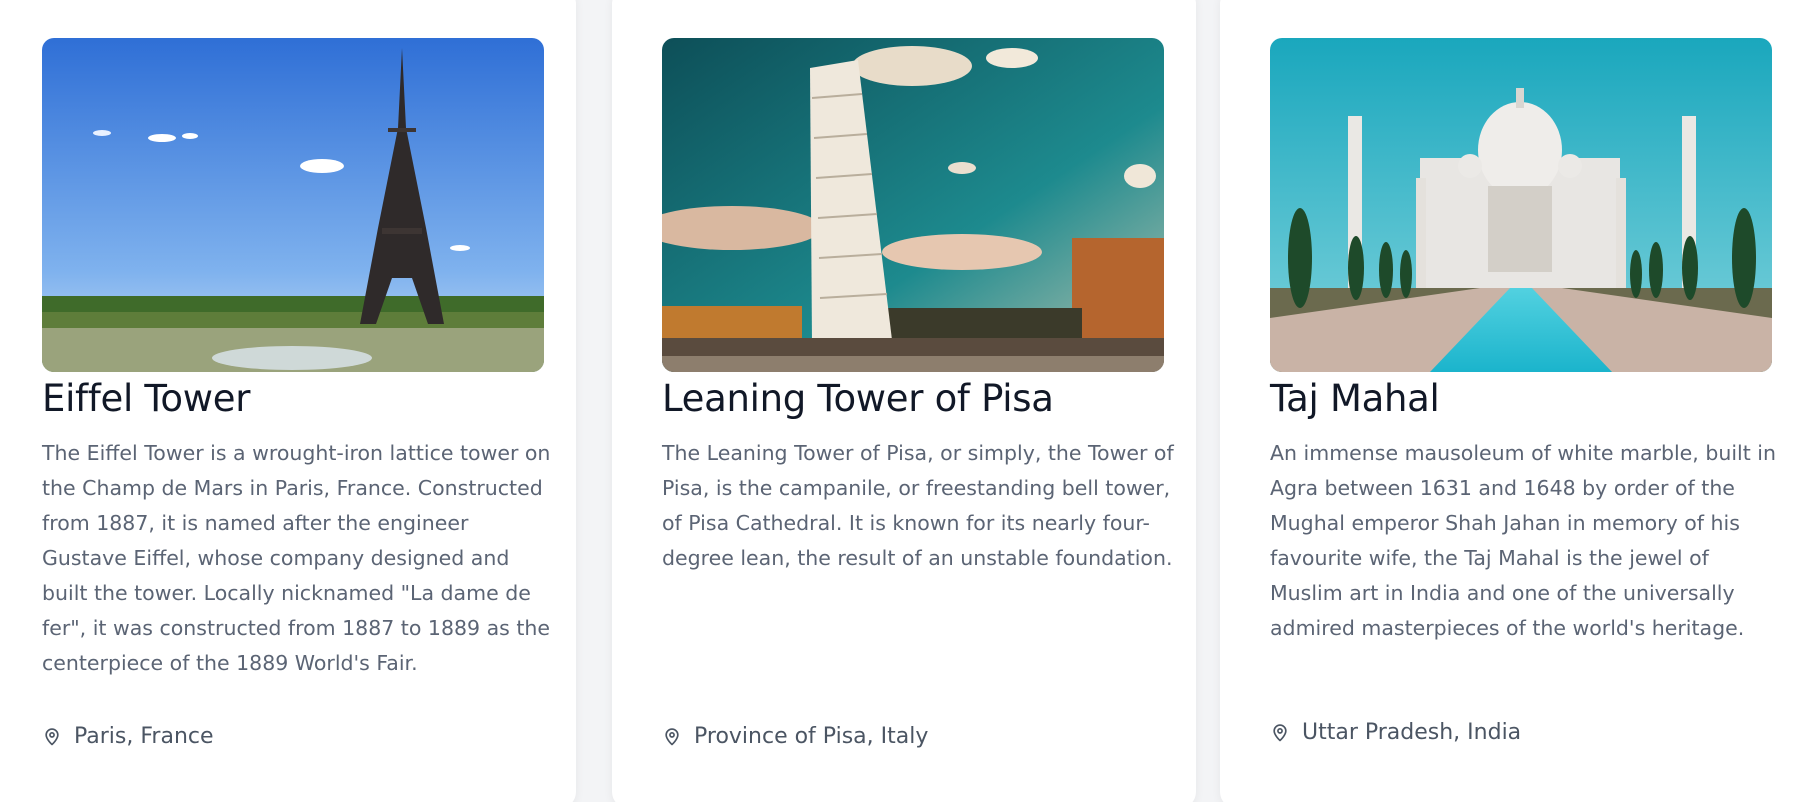 Image resolution: width=1795 pixels, height=802 pixels. I want to click on card-title: Taj Mahal, so click(1355, 398).